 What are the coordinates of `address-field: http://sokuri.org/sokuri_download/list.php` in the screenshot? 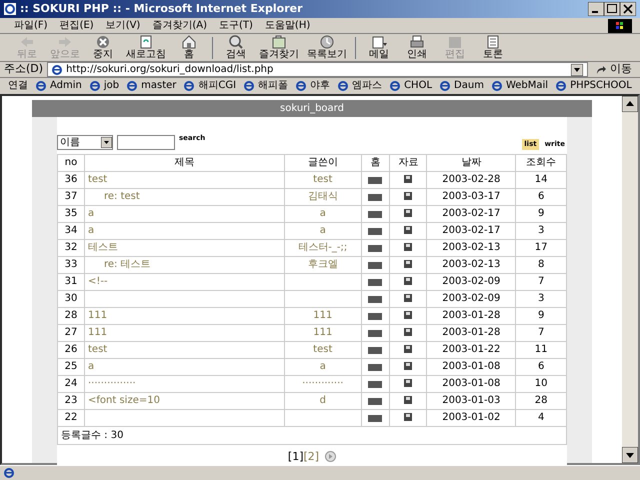 It's located at (317, 69).